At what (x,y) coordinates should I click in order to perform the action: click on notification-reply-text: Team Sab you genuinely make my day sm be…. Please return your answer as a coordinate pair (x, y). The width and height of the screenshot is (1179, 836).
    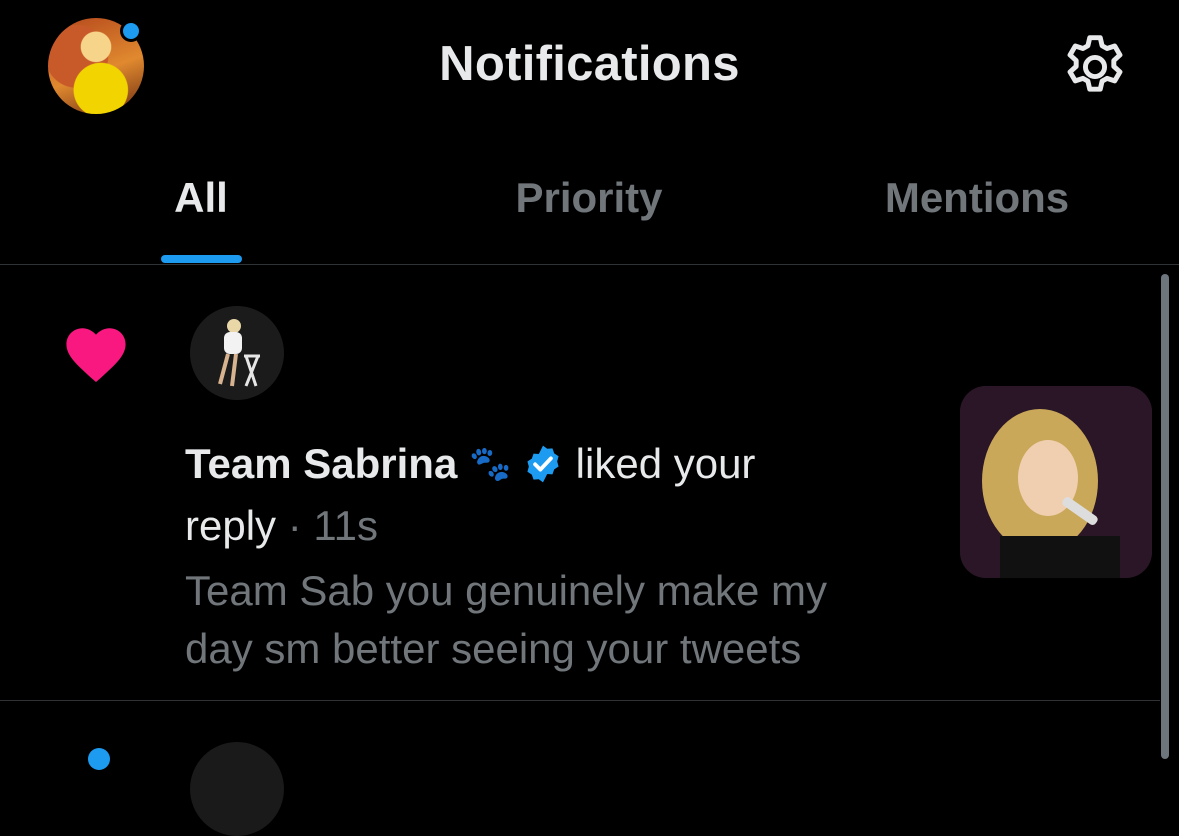
    Looking at the image, I should click on (506, 619).